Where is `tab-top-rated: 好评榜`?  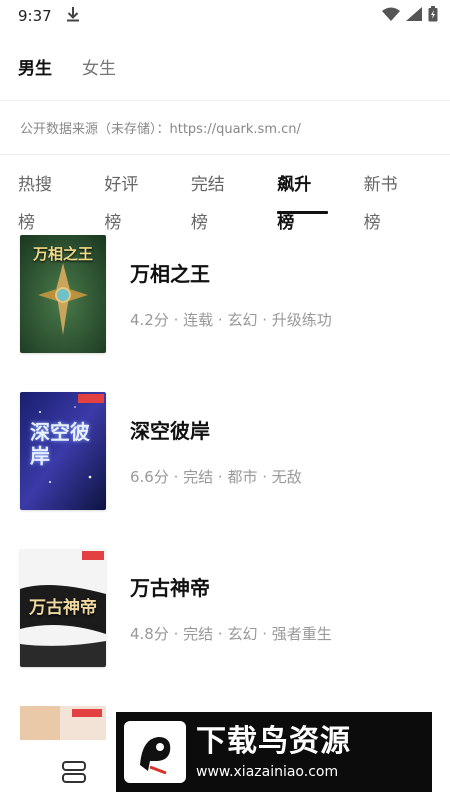
tab-top-rated: 好评榜 is located at coordinates (129, 199).